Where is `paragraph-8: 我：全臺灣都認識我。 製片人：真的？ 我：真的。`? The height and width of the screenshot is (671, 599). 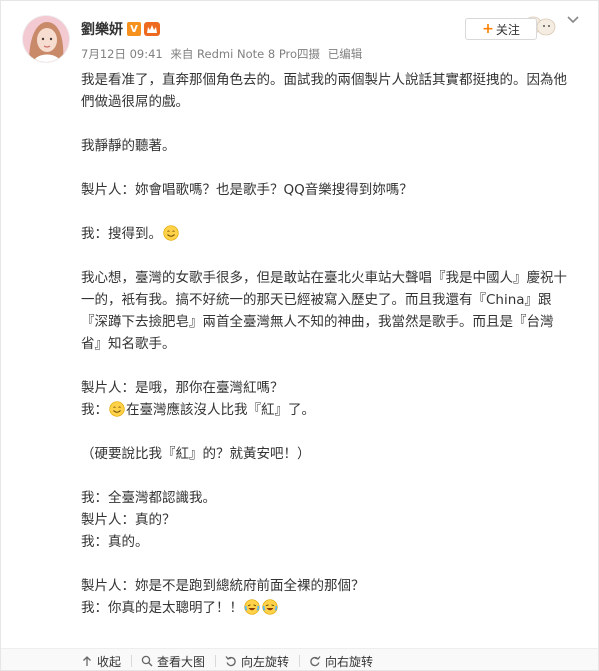
paragraph-8: 我：全臺灣都認識我。 製片人：真的？ 我：真的。 is located at coordinates (326, 520).